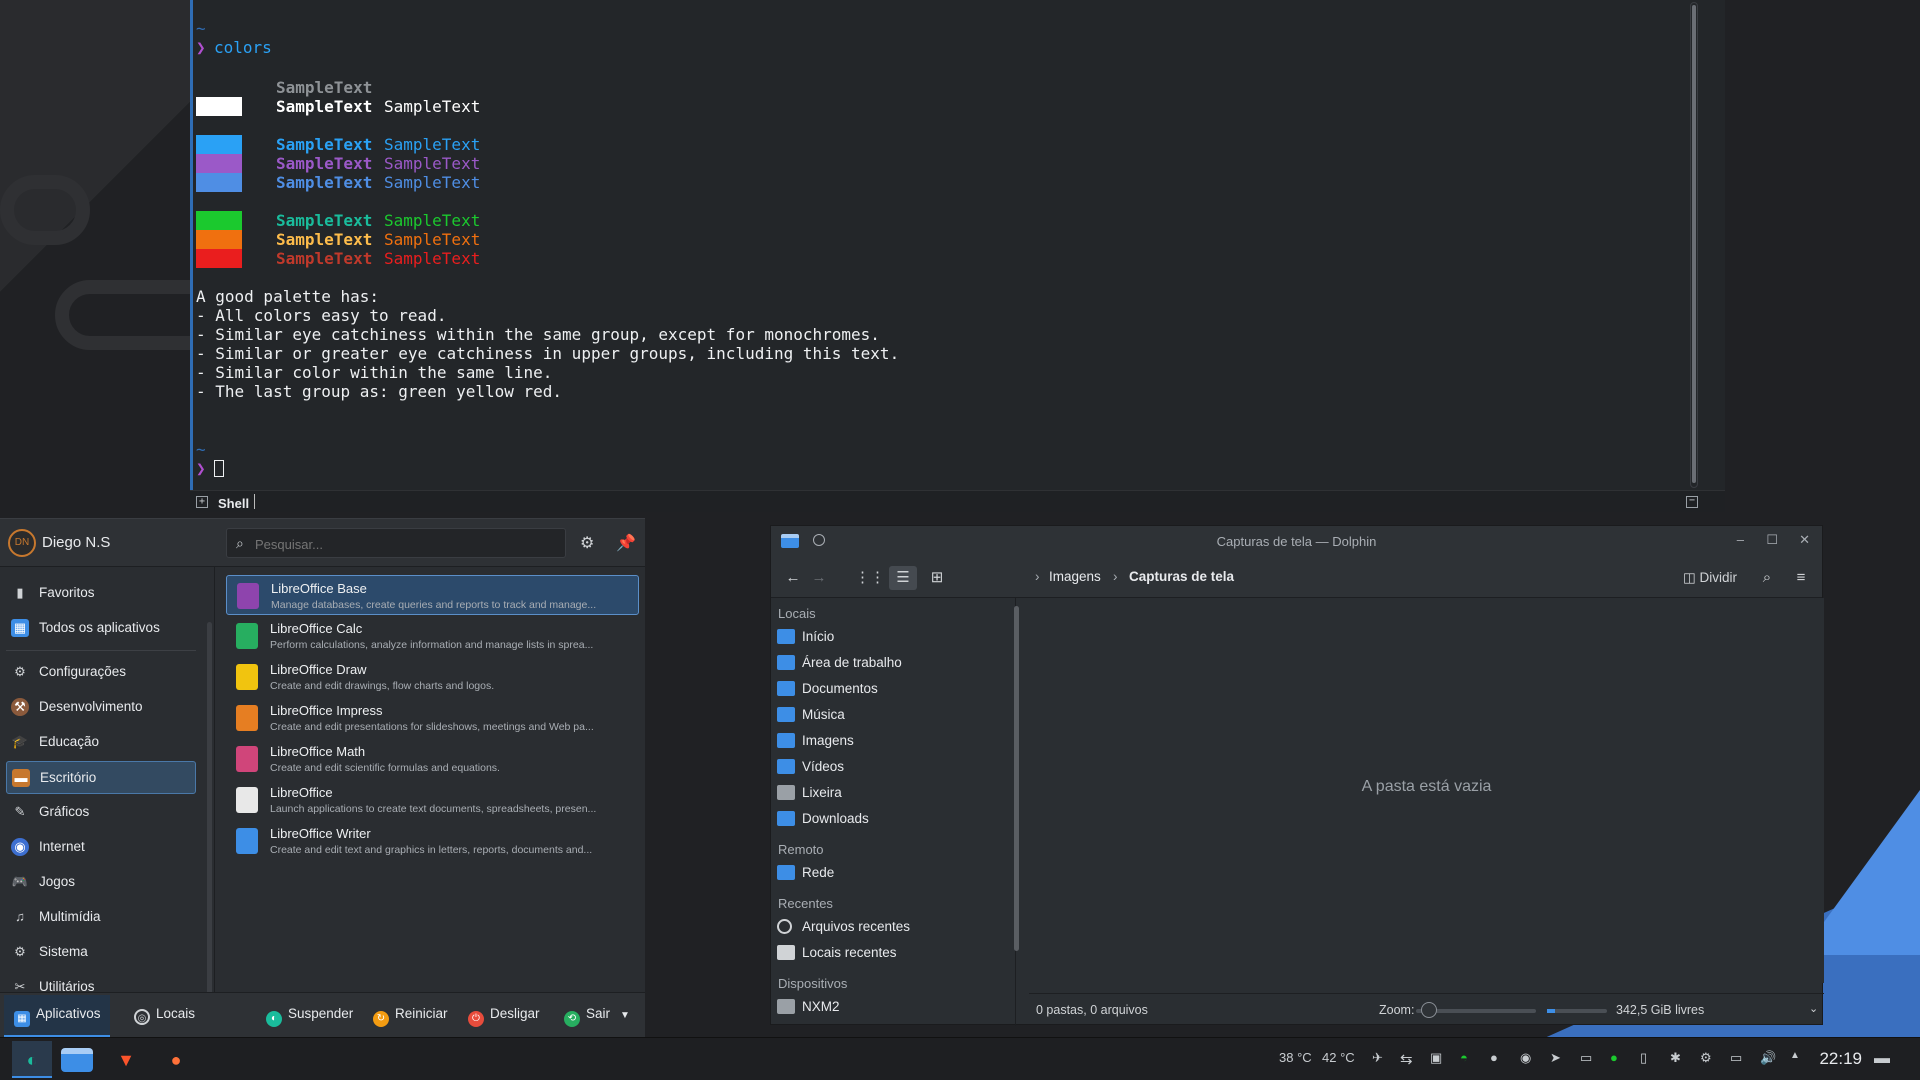 This screenshot has width=1920, height=1080. Describe the element at coordinates (101, 777) in the screenshot. I see `category-escritorio: ▬ Escritório` at that location.